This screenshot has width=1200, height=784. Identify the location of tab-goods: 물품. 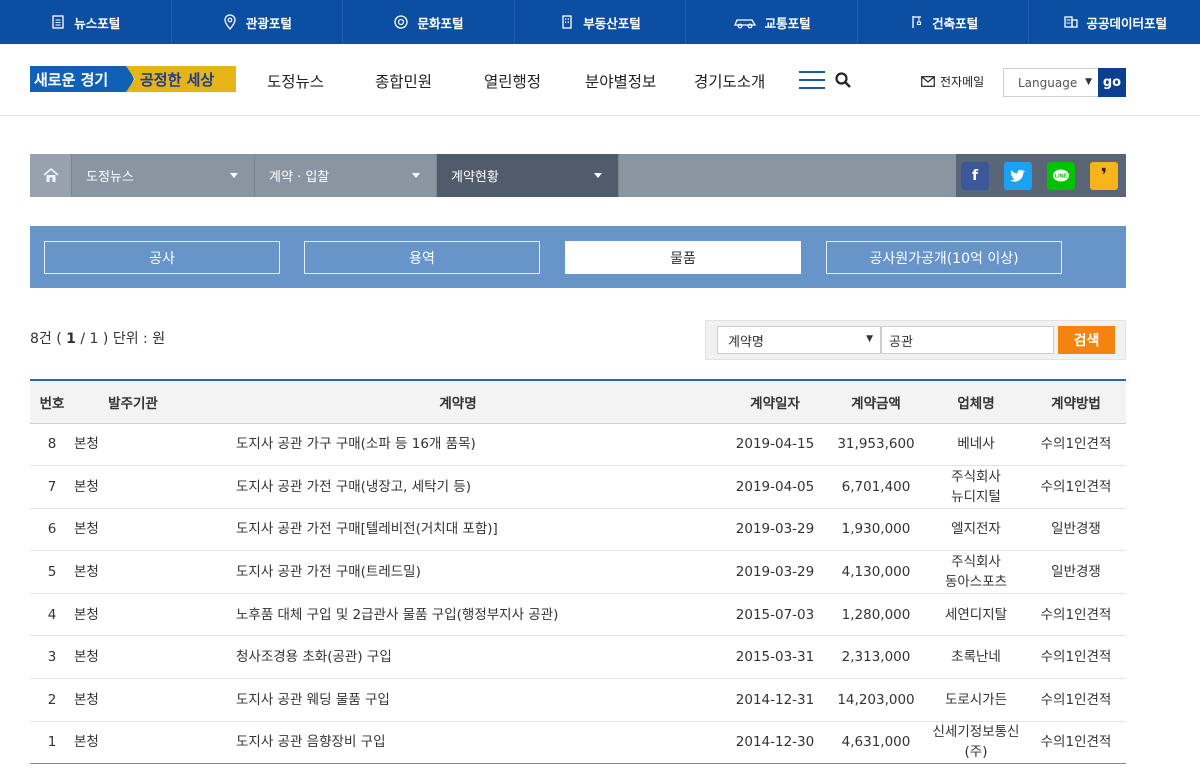
(683, 257).